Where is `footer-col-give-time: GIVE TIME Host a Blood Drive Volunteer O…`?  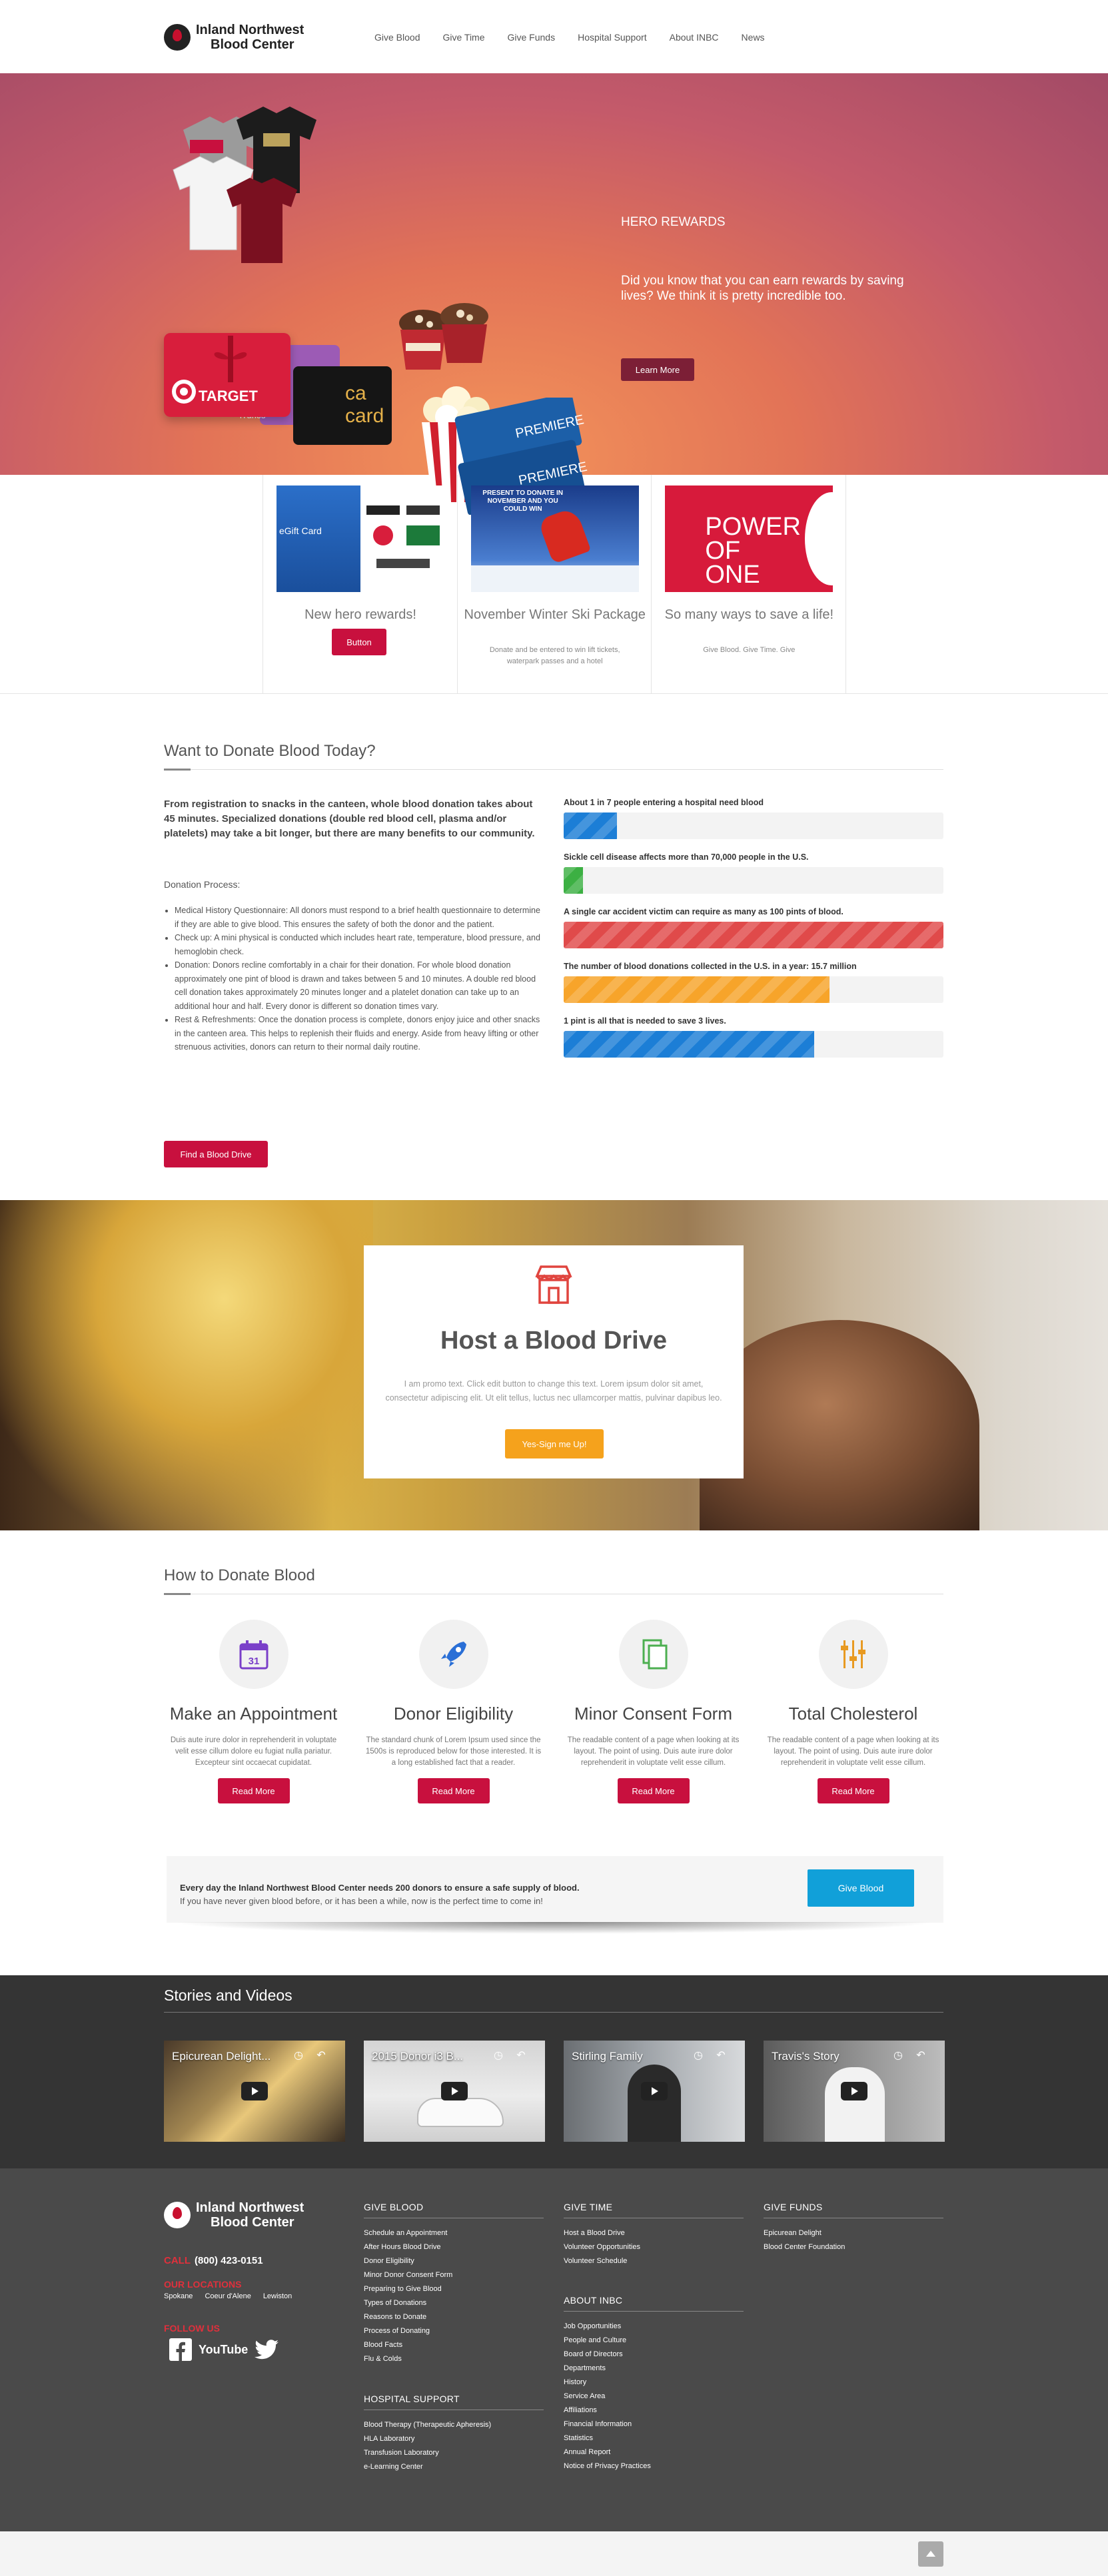 footer-col-give-time: GIVE TIME Host a Blood Drive Volunteer O… is located at coordinates (654, 2235).